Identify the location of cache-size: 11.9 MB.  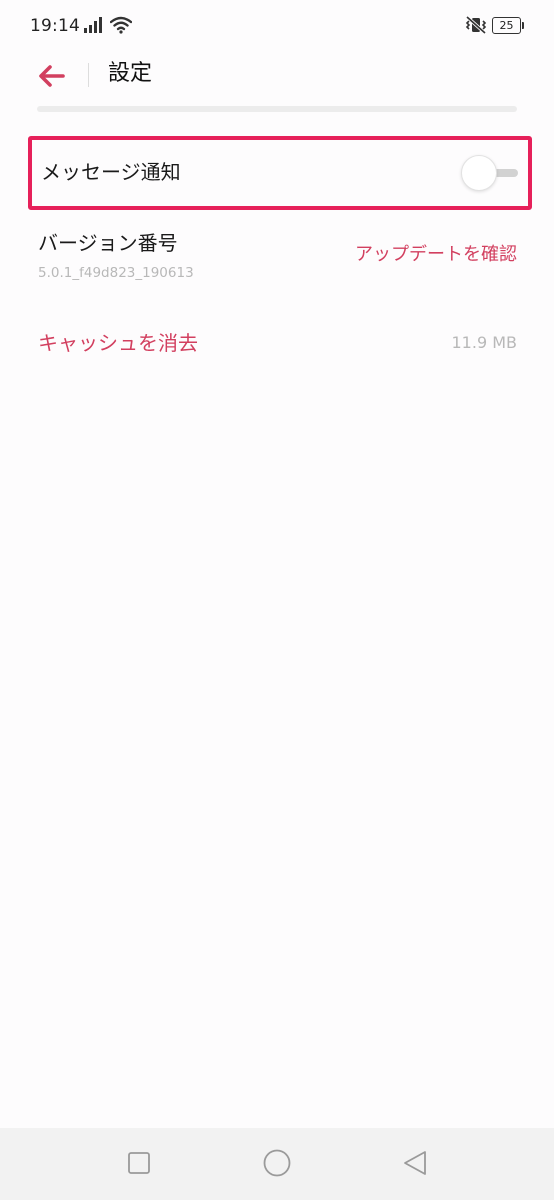
(484, 342).